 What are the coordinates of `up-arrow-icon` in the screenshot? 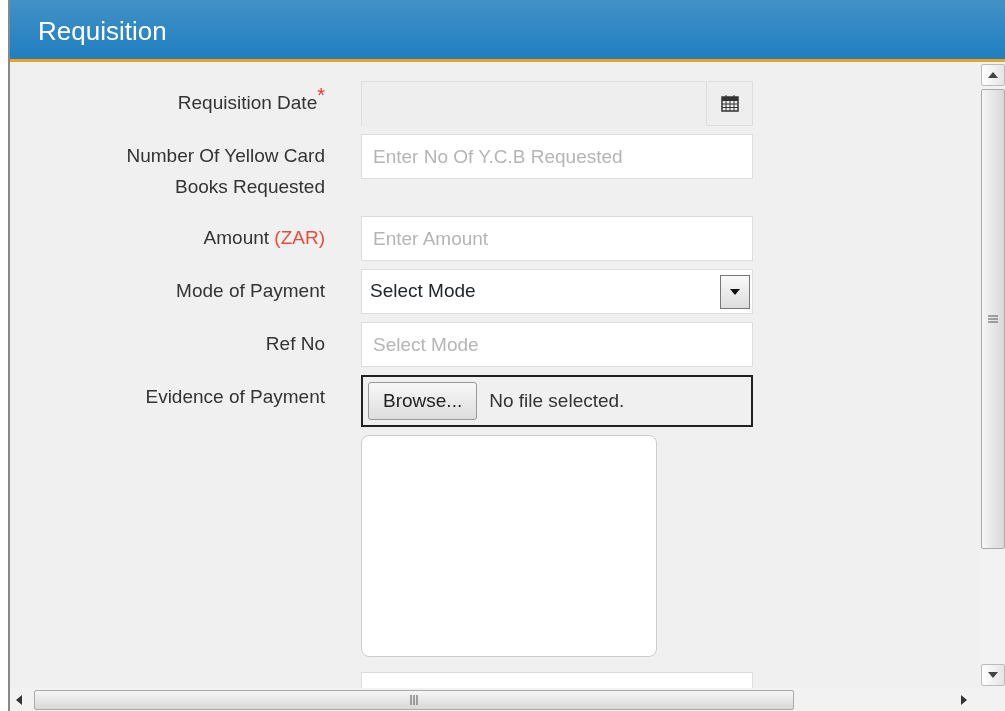 It's located at (992, 75).